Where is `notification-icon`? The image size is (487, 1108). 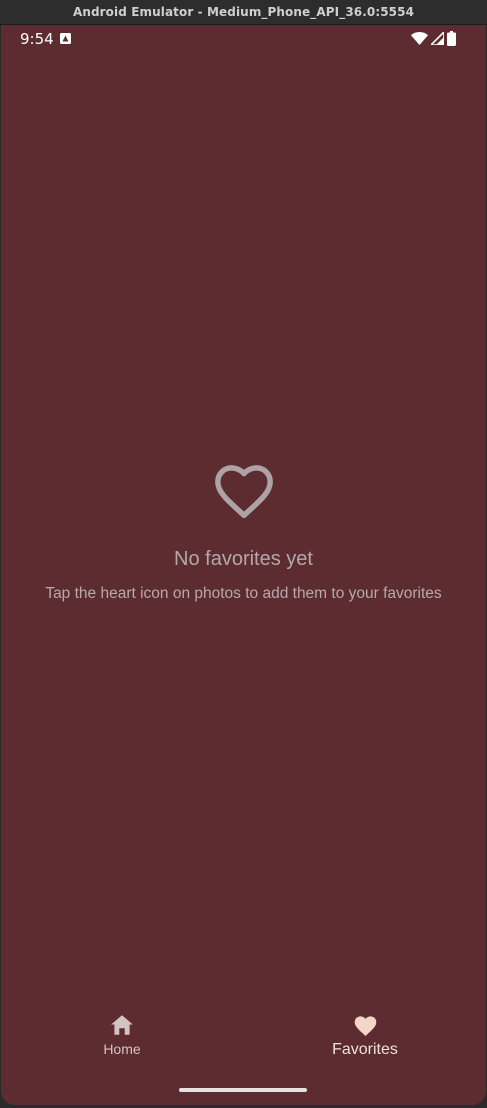
notification-icon is located at coordinates (65, 38).